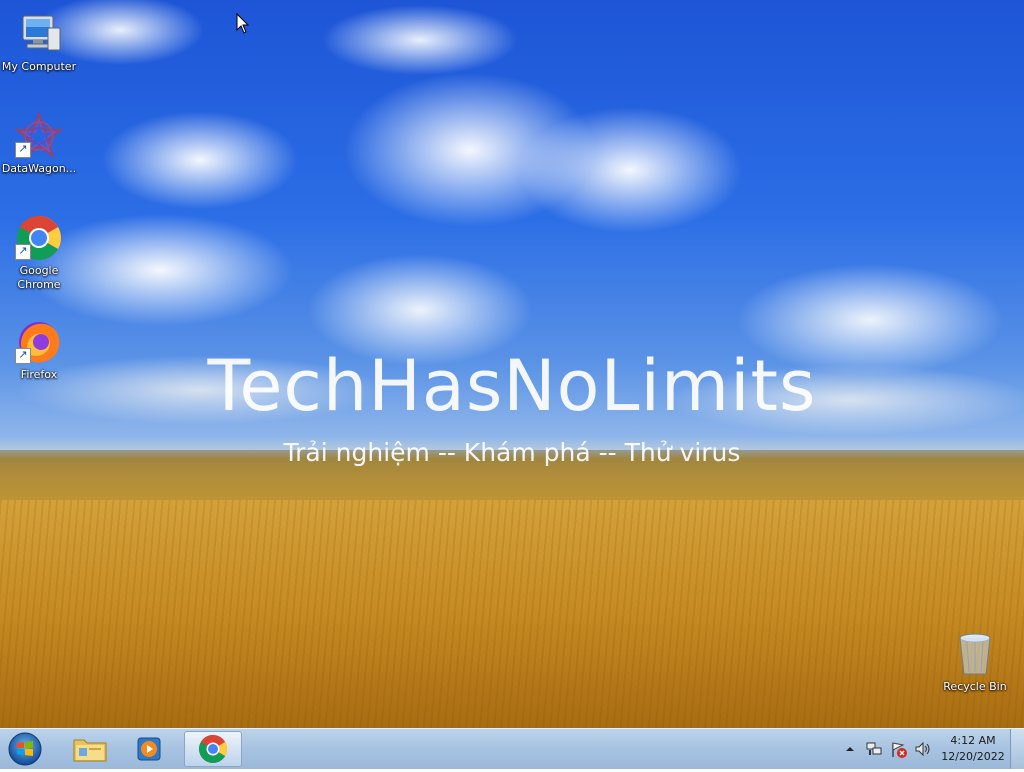 This screenshot has width=1024, height=772. I want to click on action-center-icon, so click(899, 750).